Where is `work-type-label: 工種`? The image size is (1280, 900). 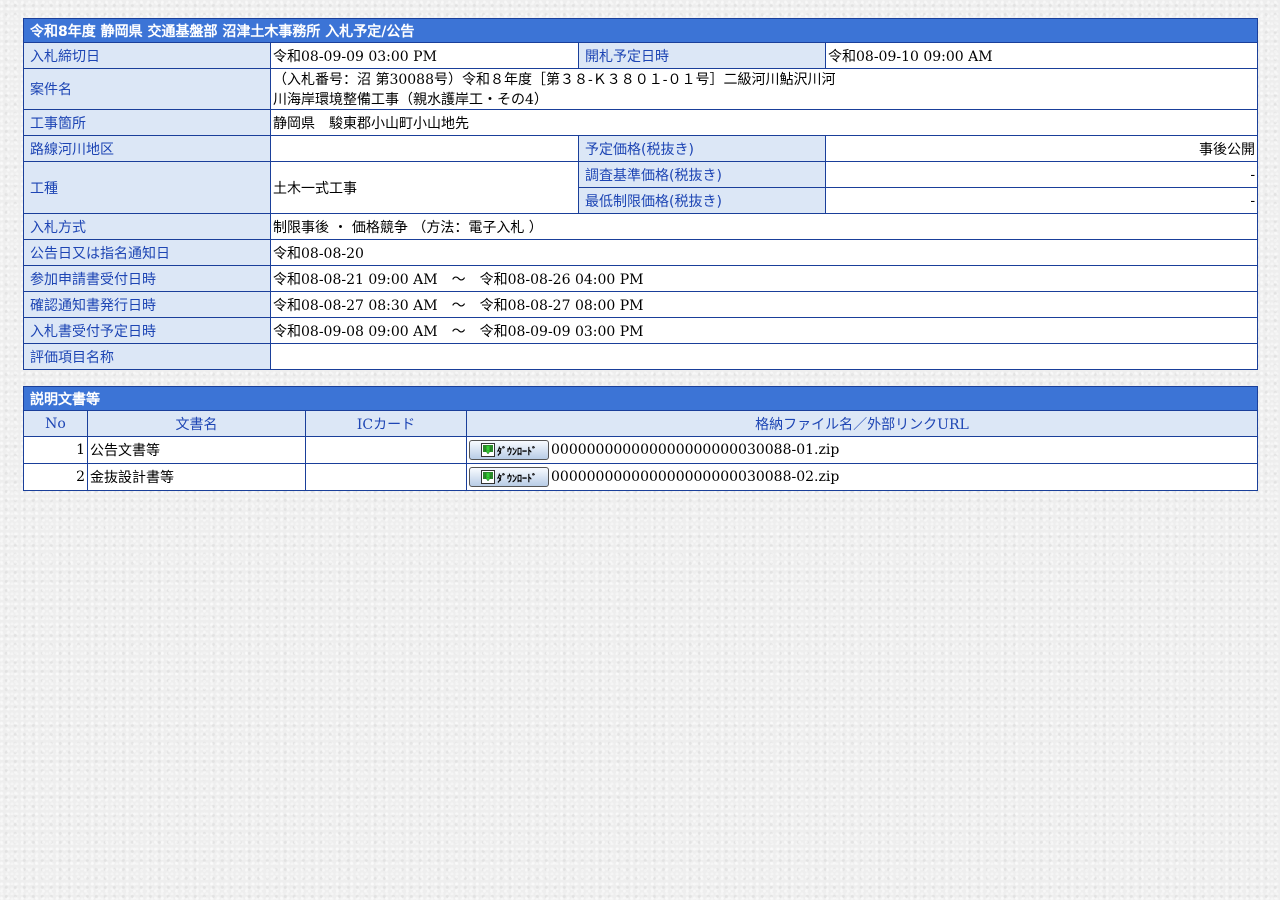
work-type-label: 工種 is located at coordinates (147, 187).